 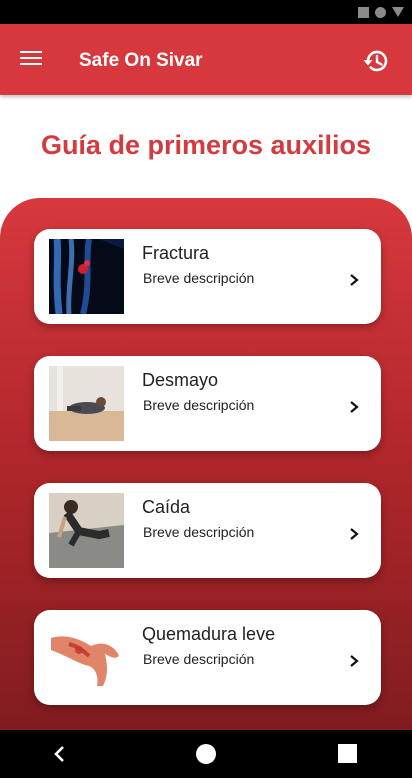 I want to click on app-title: Safe On Sivar, so click(x=141, y=60).